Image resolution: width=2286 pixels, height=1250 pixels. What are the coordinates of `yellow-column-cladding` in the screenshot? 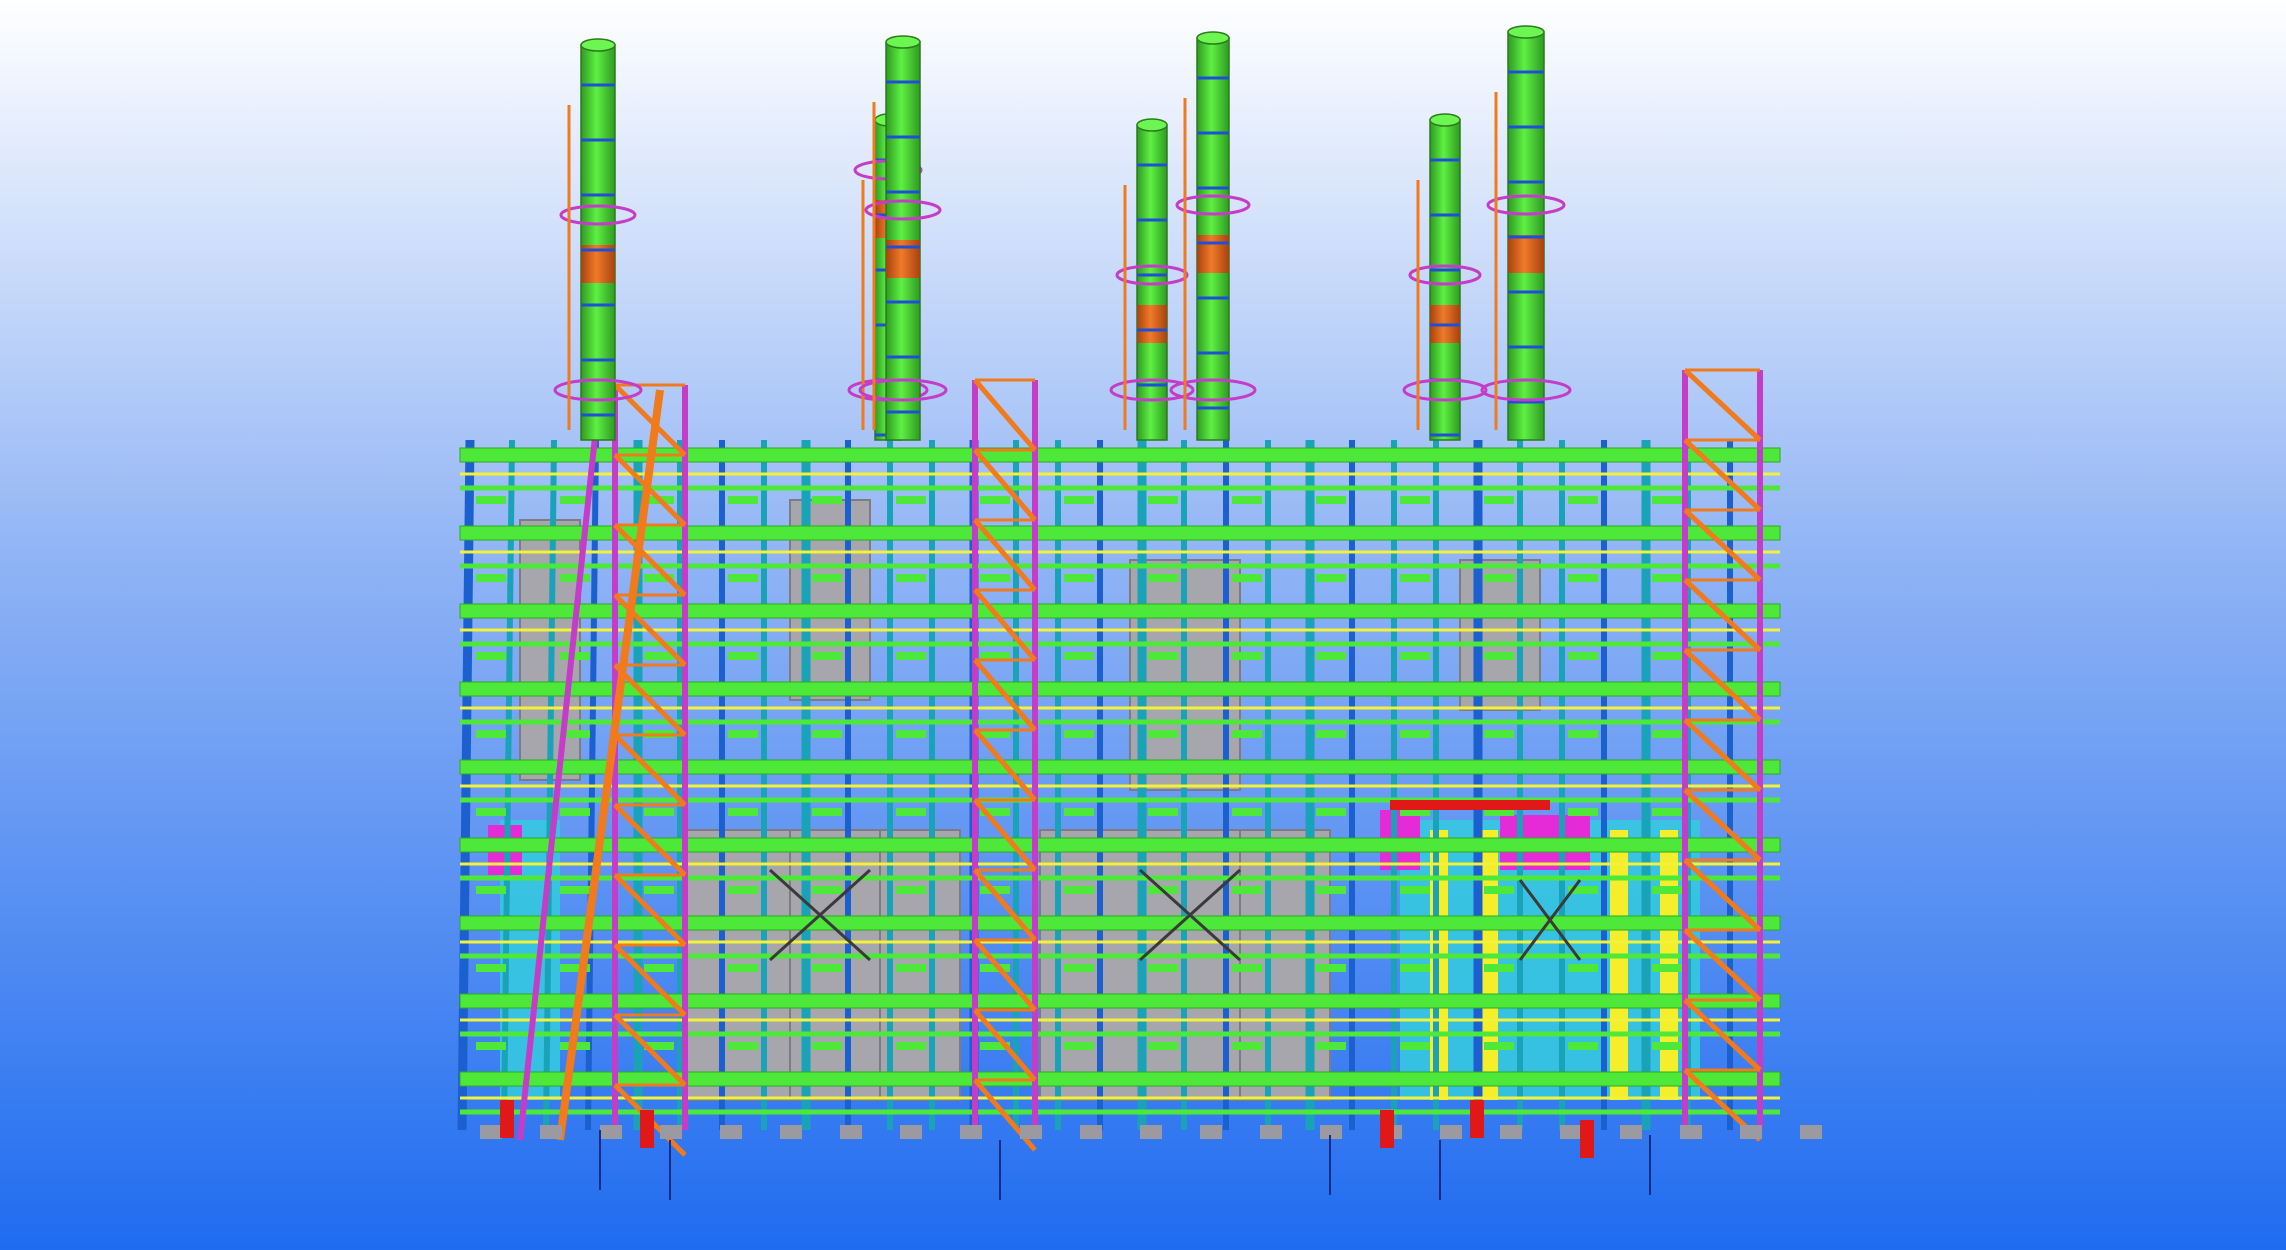 It's located at (1619, 965).